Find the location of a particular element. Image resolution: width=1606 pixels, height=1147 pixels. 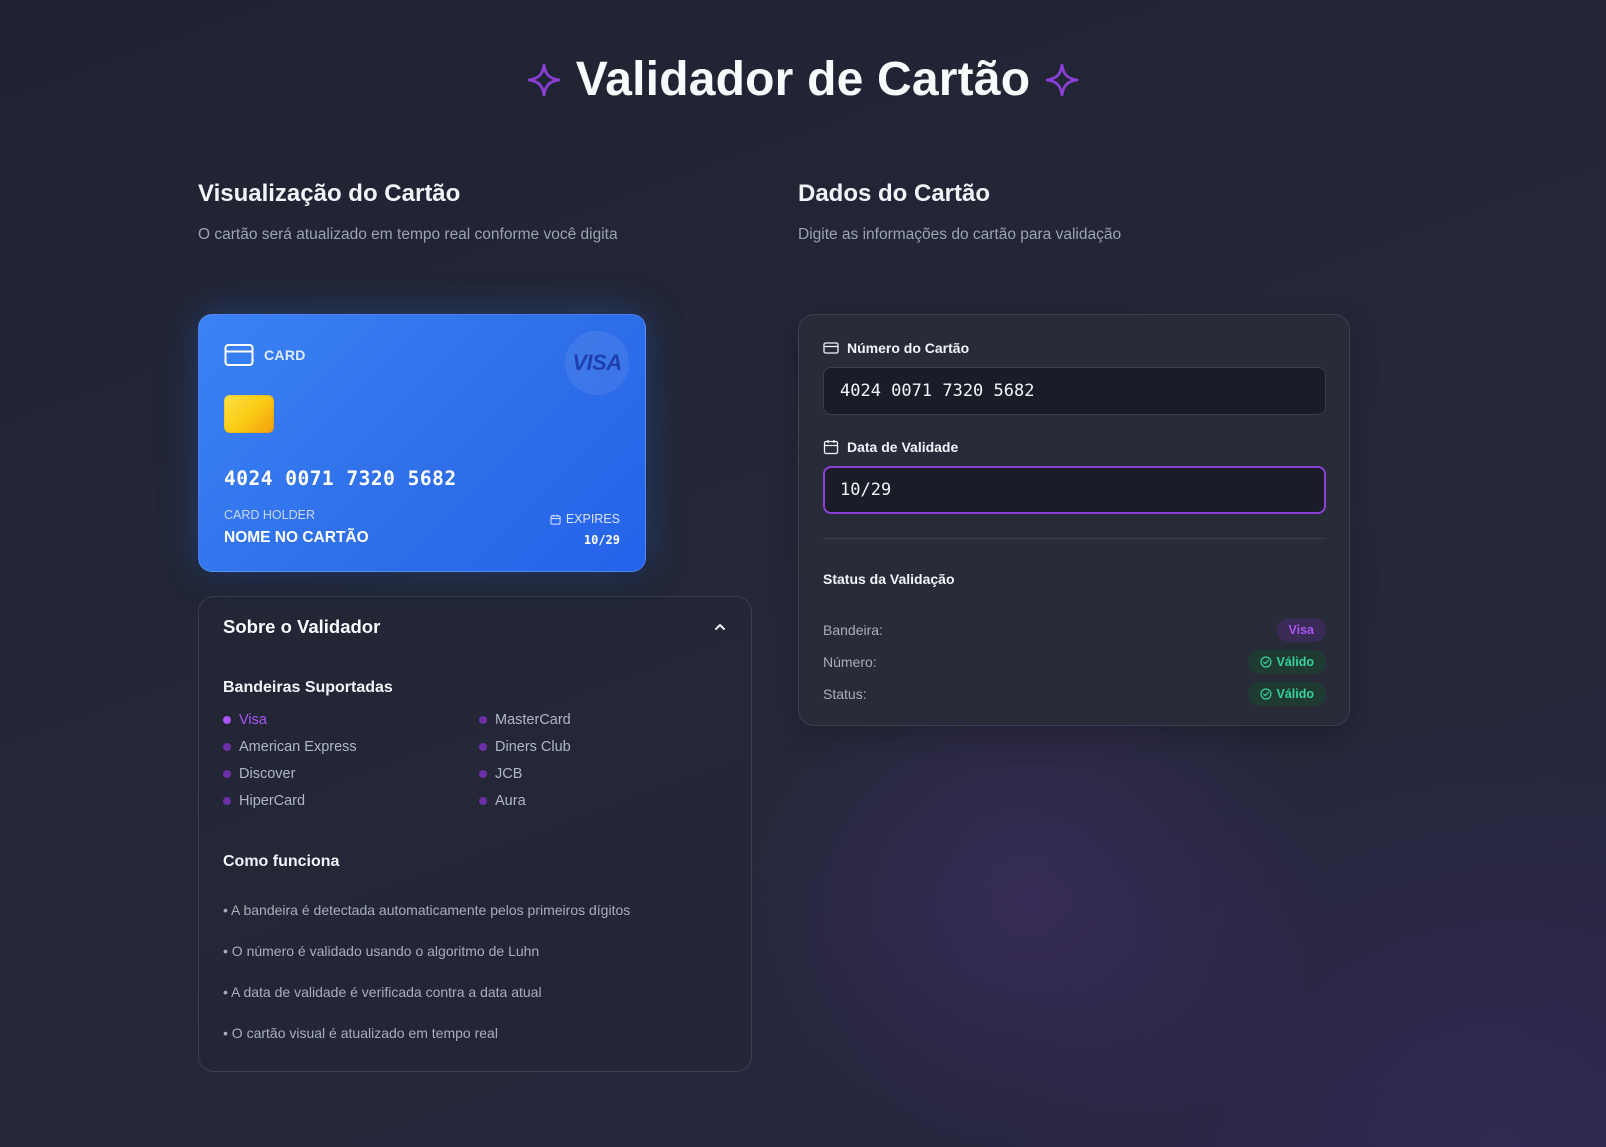

brand-item-mastercard: MasterCard is located at coordinates (607, 720).